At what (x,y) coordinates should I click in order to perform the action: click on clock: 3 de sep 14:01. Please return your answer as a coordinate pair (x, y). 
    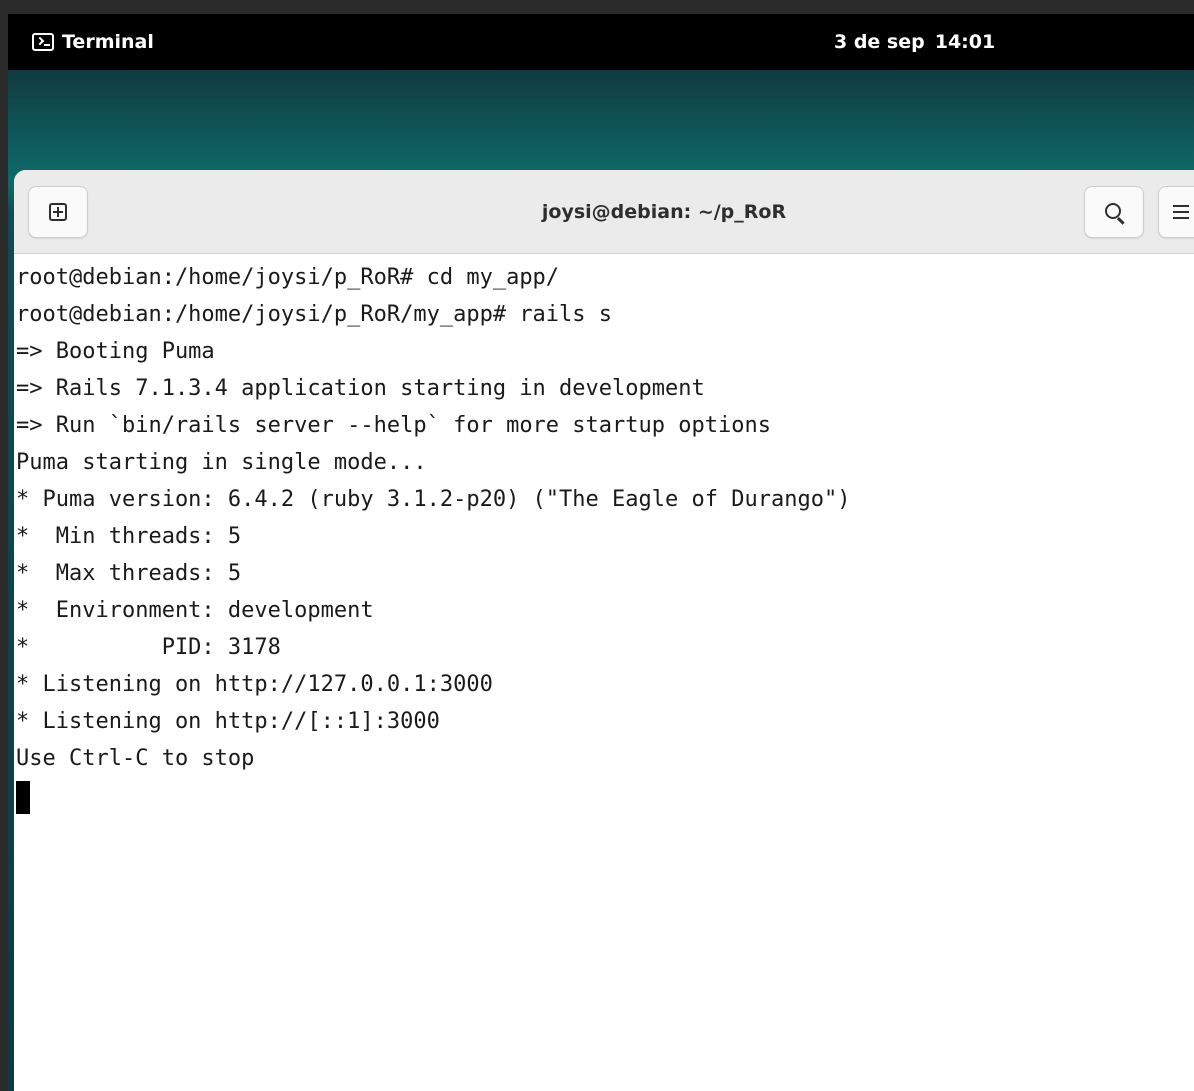
    Looking at the image, I should click on (914, 42).